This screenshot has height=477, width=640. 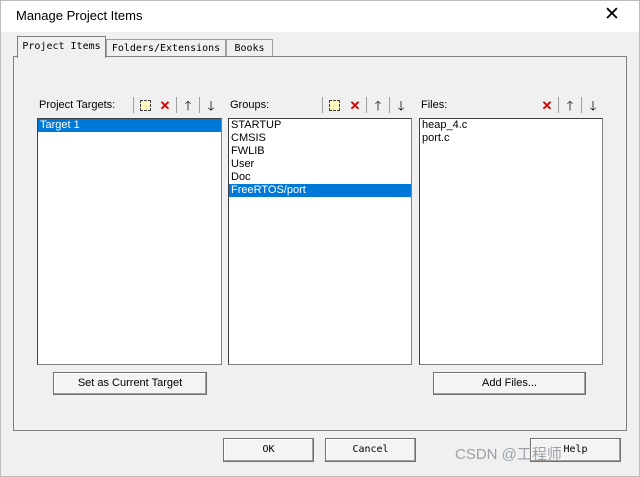 What do you see at coordinates (249, 47) in the screenshot?
I see `tab-books: Books` at bounding box center [249, 47].